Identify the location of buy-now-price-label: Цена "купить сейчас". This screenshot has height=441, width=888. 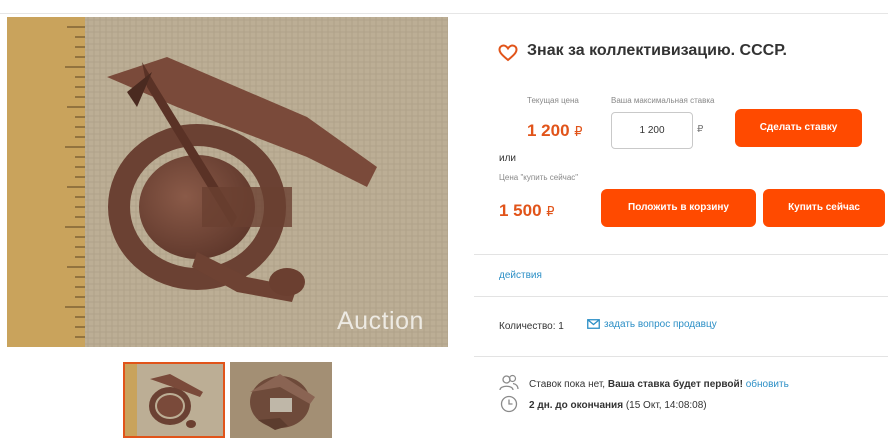
(539, 177).